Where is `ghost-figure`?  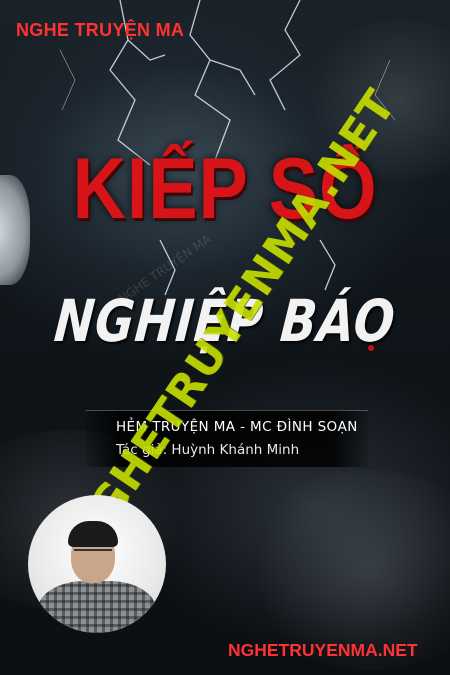
ghost-figure is located at coordinates (15, 230).